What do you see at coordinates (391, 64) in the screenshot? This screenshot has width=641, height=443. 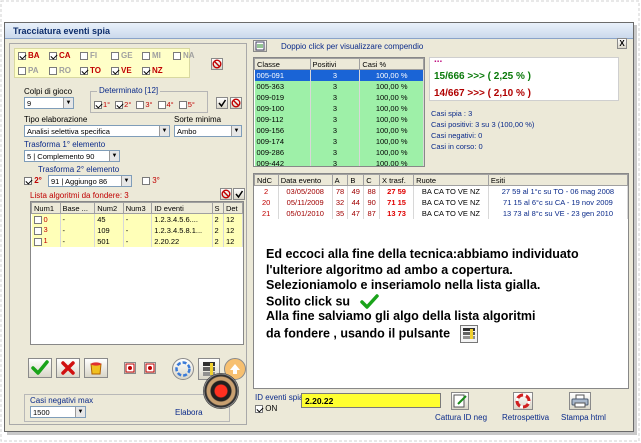 I see `column-header: Casi %` at bounding box center [391, 64].